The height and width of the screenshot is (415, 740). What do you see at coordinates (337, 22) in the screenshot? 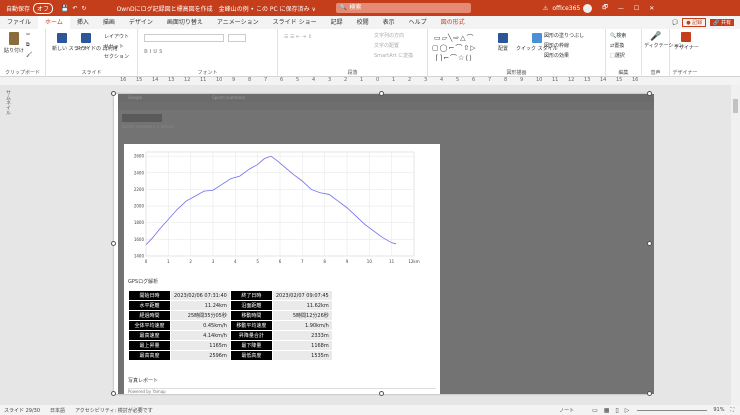
I see `tab-record: 記録` at bounding box center [337, 22].